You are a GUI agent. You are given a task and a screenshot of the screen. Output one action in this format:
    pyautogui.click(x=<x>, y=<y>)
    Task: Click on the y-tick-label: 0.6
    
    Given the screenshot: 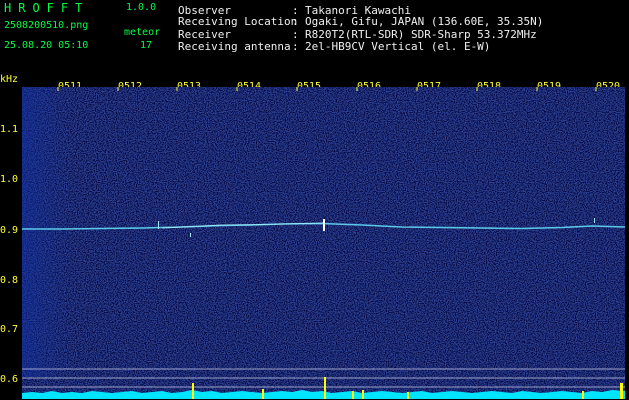 What is the action you would take?
    pyautogui.click(x=9, y=379)
    